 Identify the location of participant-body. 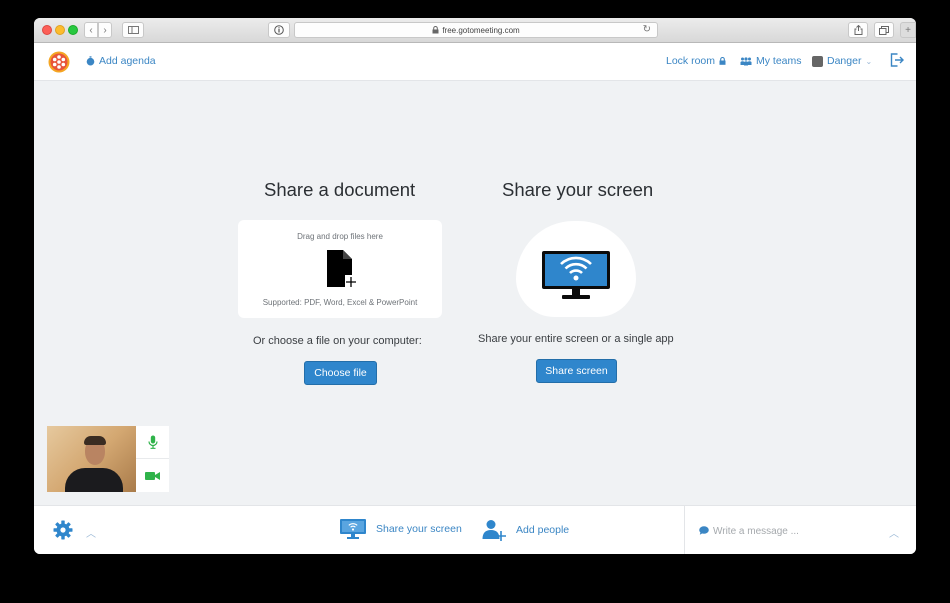
(94, 480).